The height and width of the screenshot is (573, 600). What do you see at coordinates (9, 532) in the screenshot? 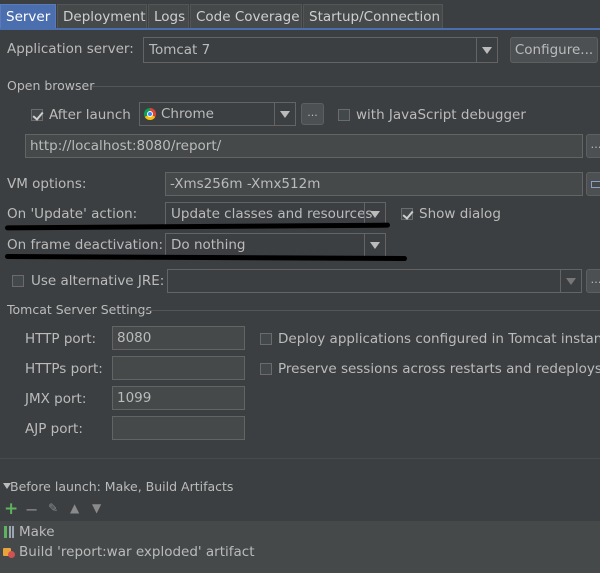
I see `make-icon` at bounding box center [9, 532].